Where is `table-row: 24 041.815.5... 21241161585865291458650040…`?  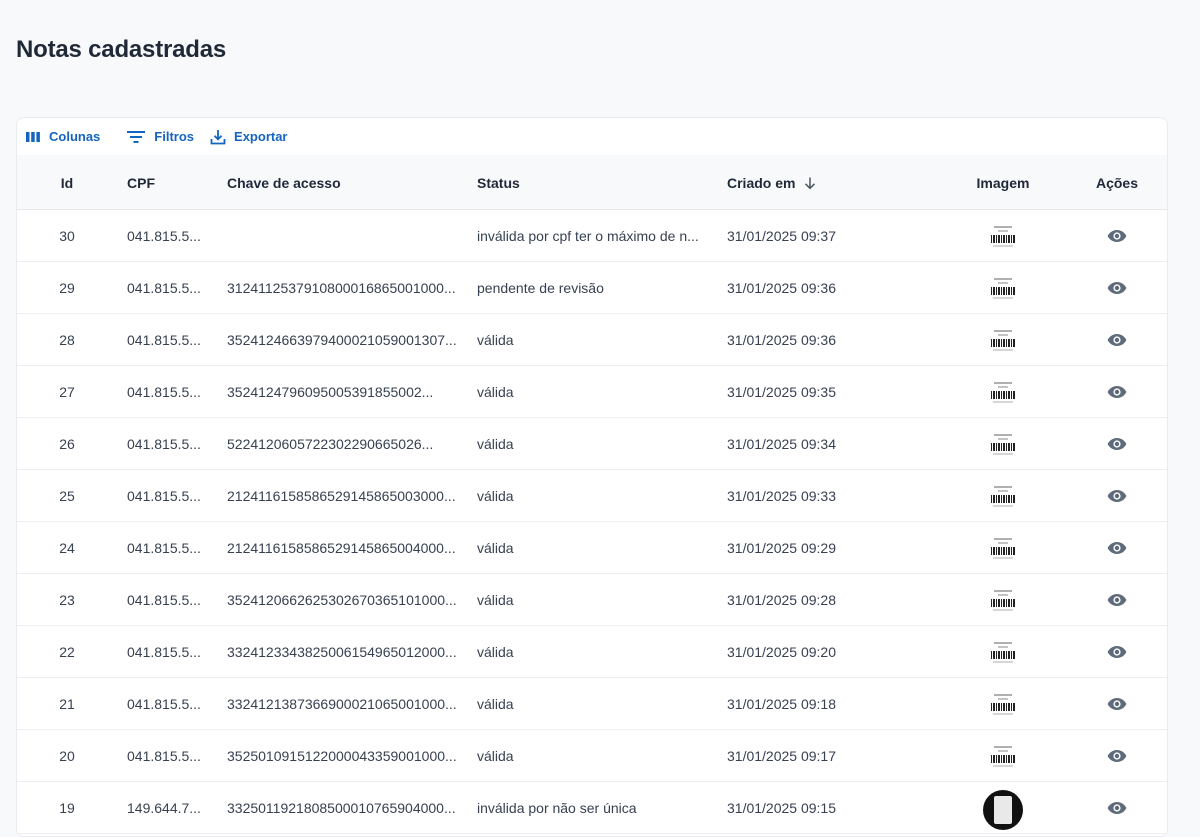 table-row: 24 041.815.5... 21241161585865291458650040… is located at coordinates (592, 548).